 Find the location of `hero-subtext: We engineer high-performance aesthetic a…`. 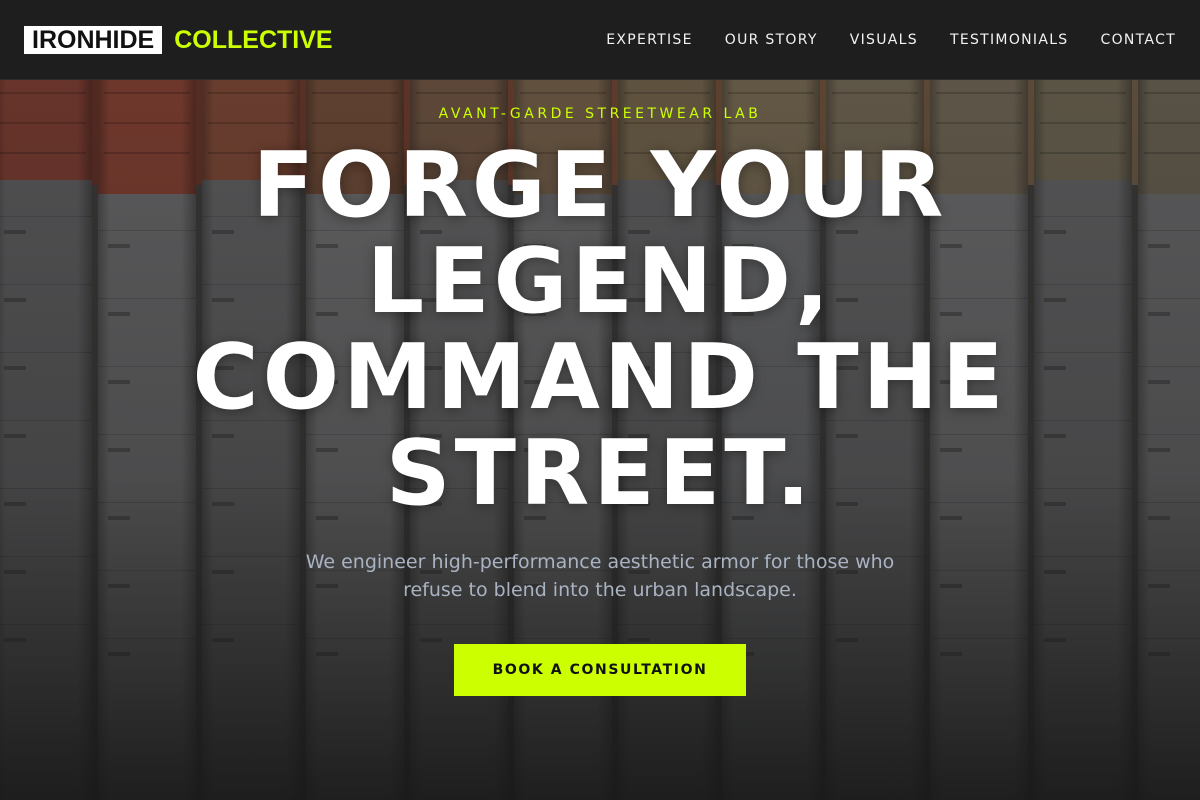

hero-subtext: We engineer high-performance aesthetic a… is located at coordinates (600, 576).